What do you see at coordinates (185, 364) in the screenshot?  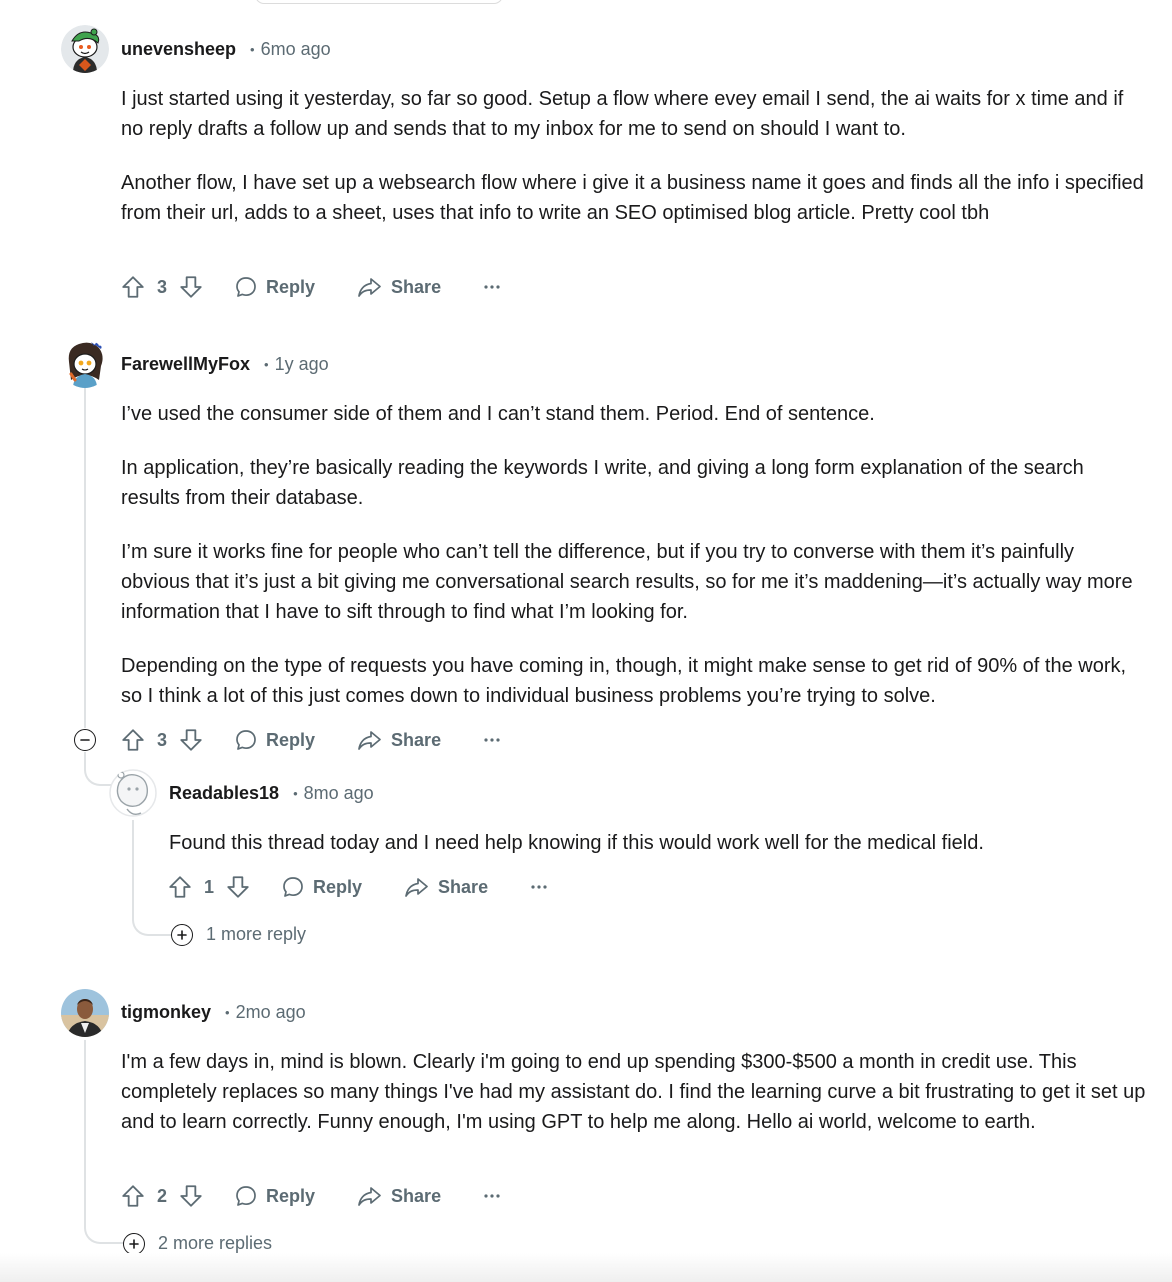 I see `username: FarewellMyFox` at bounding box center [185, 364].